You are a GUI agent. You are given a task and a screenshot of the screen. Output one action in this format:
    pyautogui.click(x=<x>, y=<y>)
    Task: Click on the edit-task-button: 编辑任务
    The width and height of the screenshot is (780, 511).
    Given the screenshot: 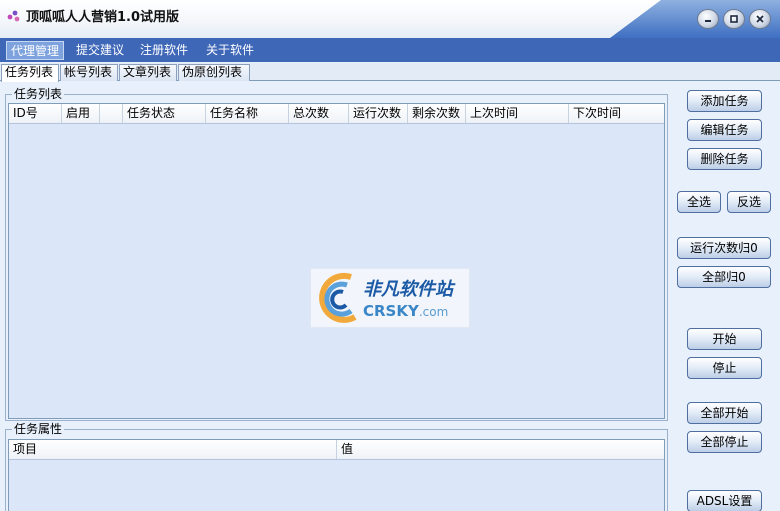 What is the action you would take?
    pyautogui.click(x=724, y=130)
    